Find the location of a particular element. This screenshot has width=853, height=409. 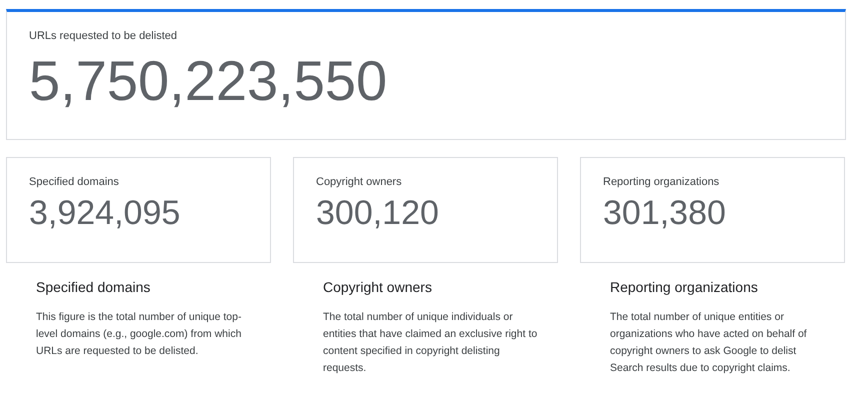

description: The total number of unique entities or organizations who have acted on behalf of copyright owners to ask Google to delist Search results due to copyright claims. is located at coordinates (709, 343).